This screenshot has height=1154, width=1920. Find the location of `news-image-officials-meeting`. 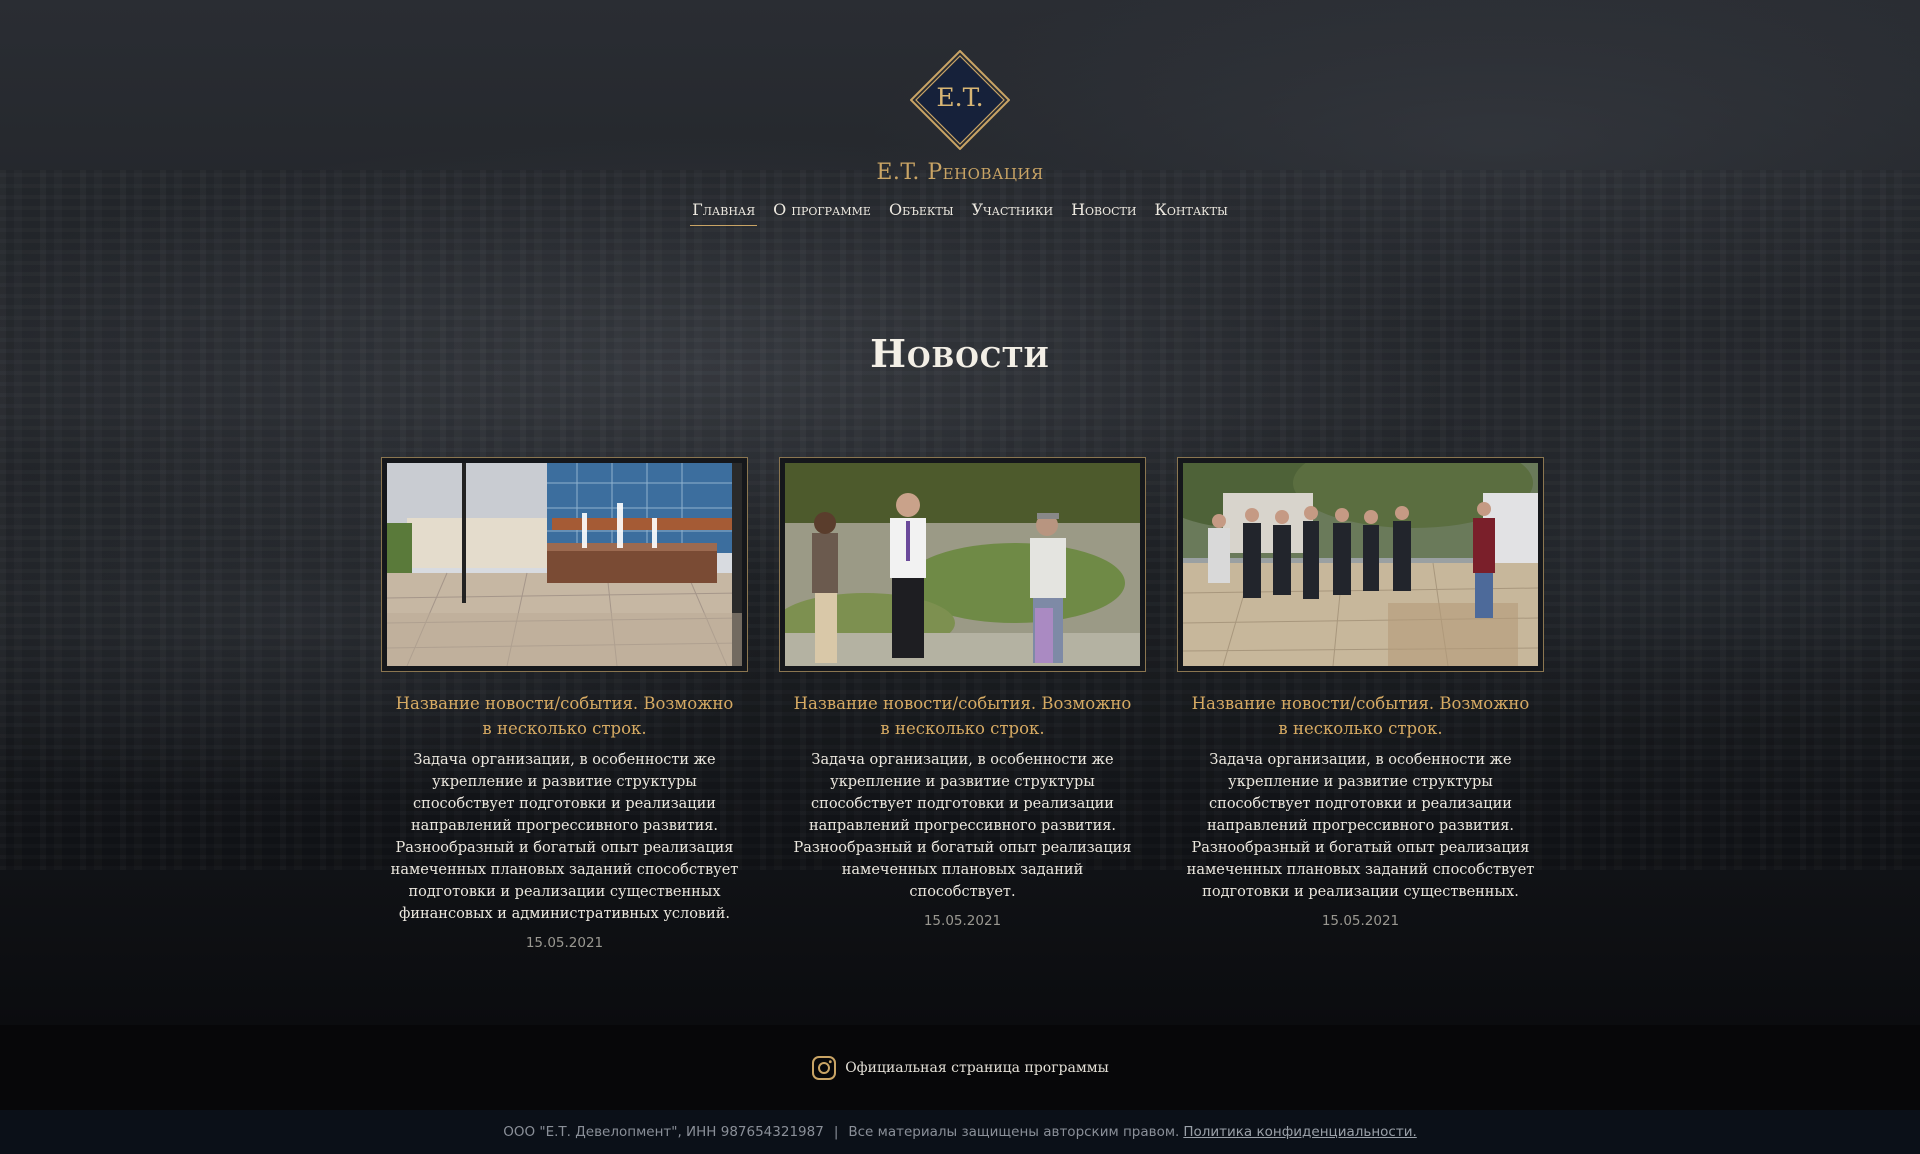

news-image-officials-meeting is located at coordinates (1360, 564).